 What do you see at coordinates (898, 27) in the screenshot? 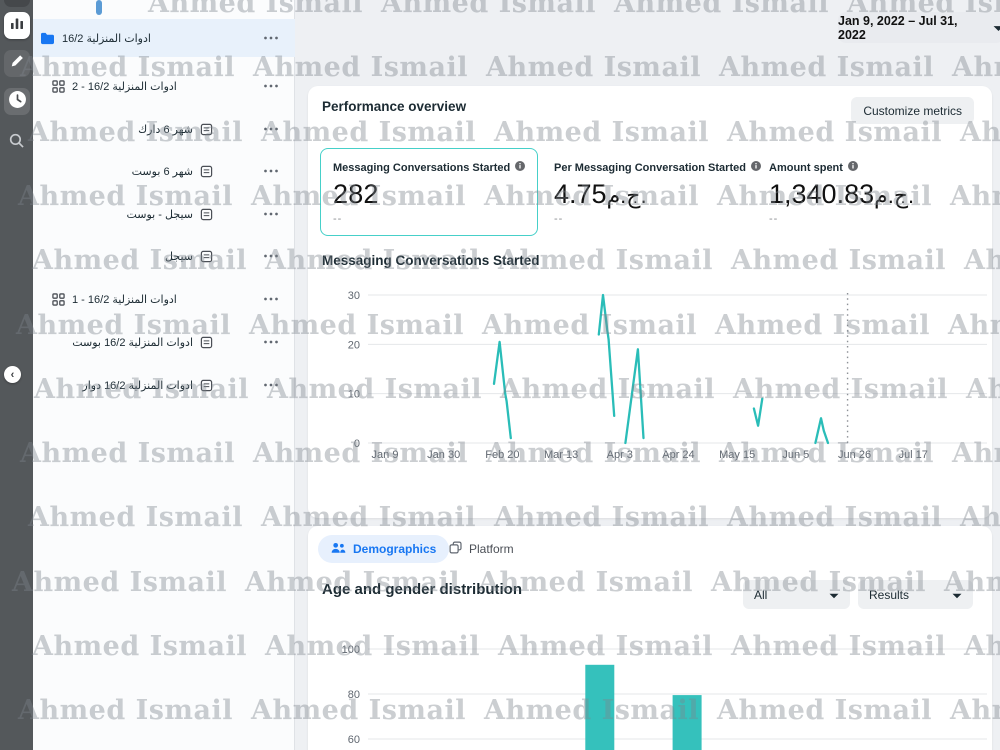
I see `date-range-label: Jan 9, 2022 – Jul 31, 2022` at bounding box center [898, 27].